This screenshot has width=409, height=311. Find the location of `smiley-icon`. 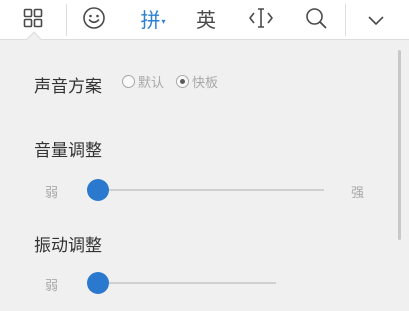

smiley-icon is located at coordinates (94, 20).